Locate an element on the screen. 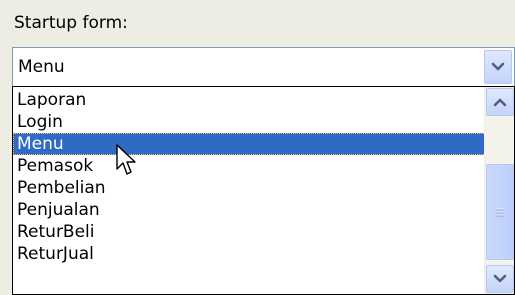 This screenshot has width=515, height=295. vertical-scrollbar is located at coordinates (499, 190).